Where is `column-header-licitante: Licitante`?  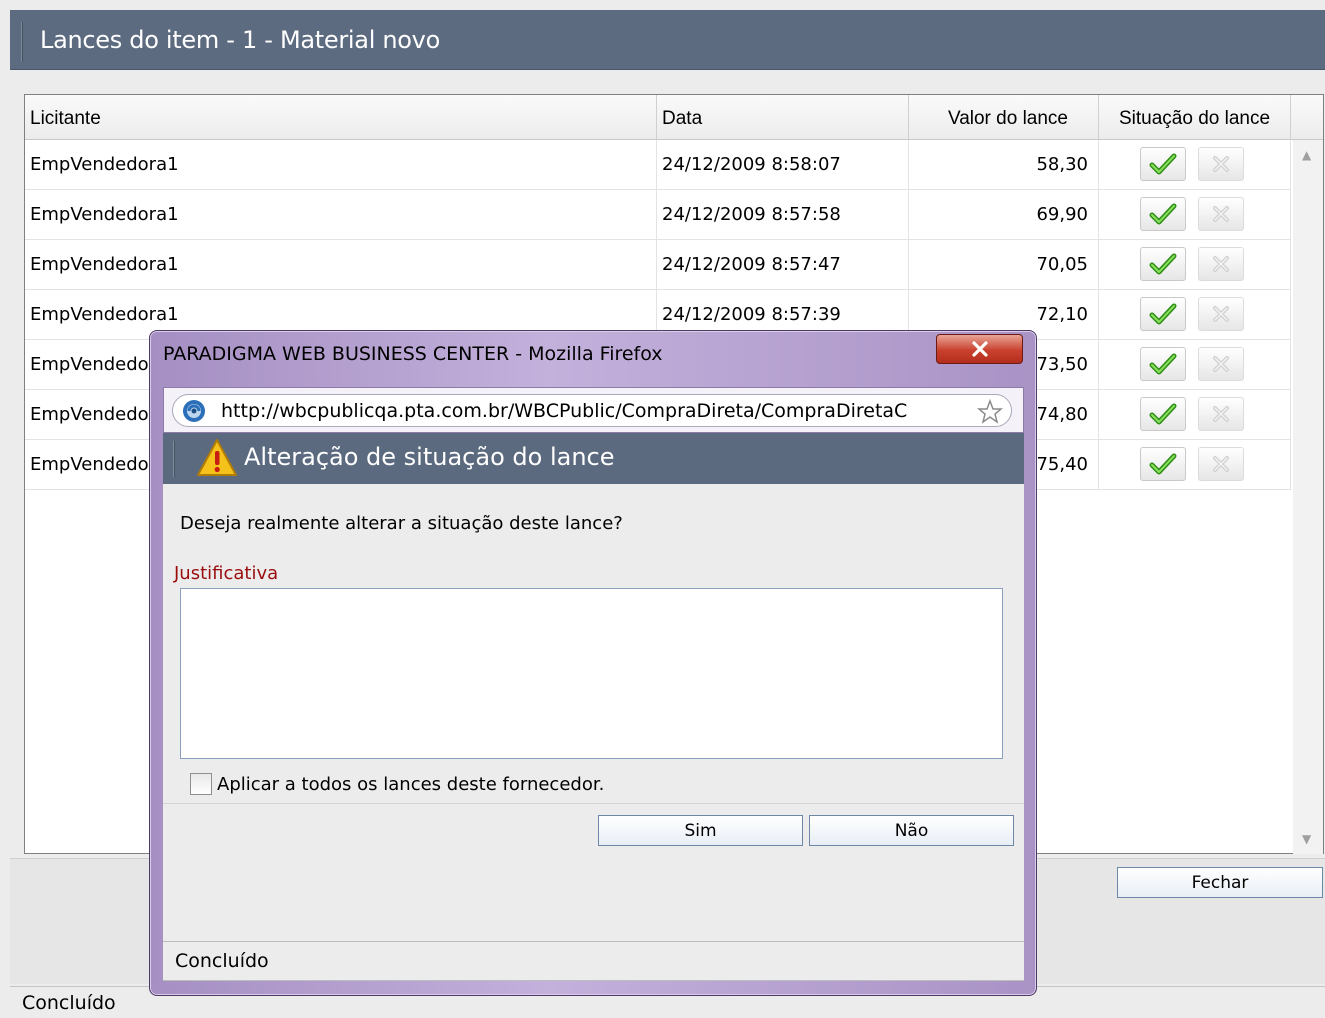 column-header-licitante: Licitante is located at coordinates (341, 117).